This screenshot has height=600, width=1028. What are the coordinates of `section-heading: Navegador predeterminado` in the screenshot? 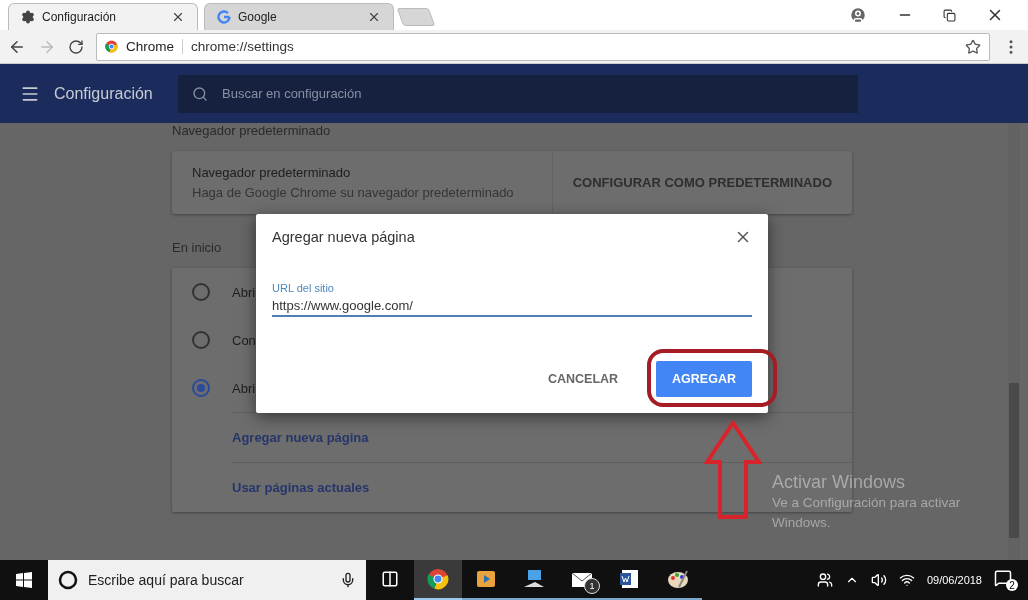 It's located at (252, 130).